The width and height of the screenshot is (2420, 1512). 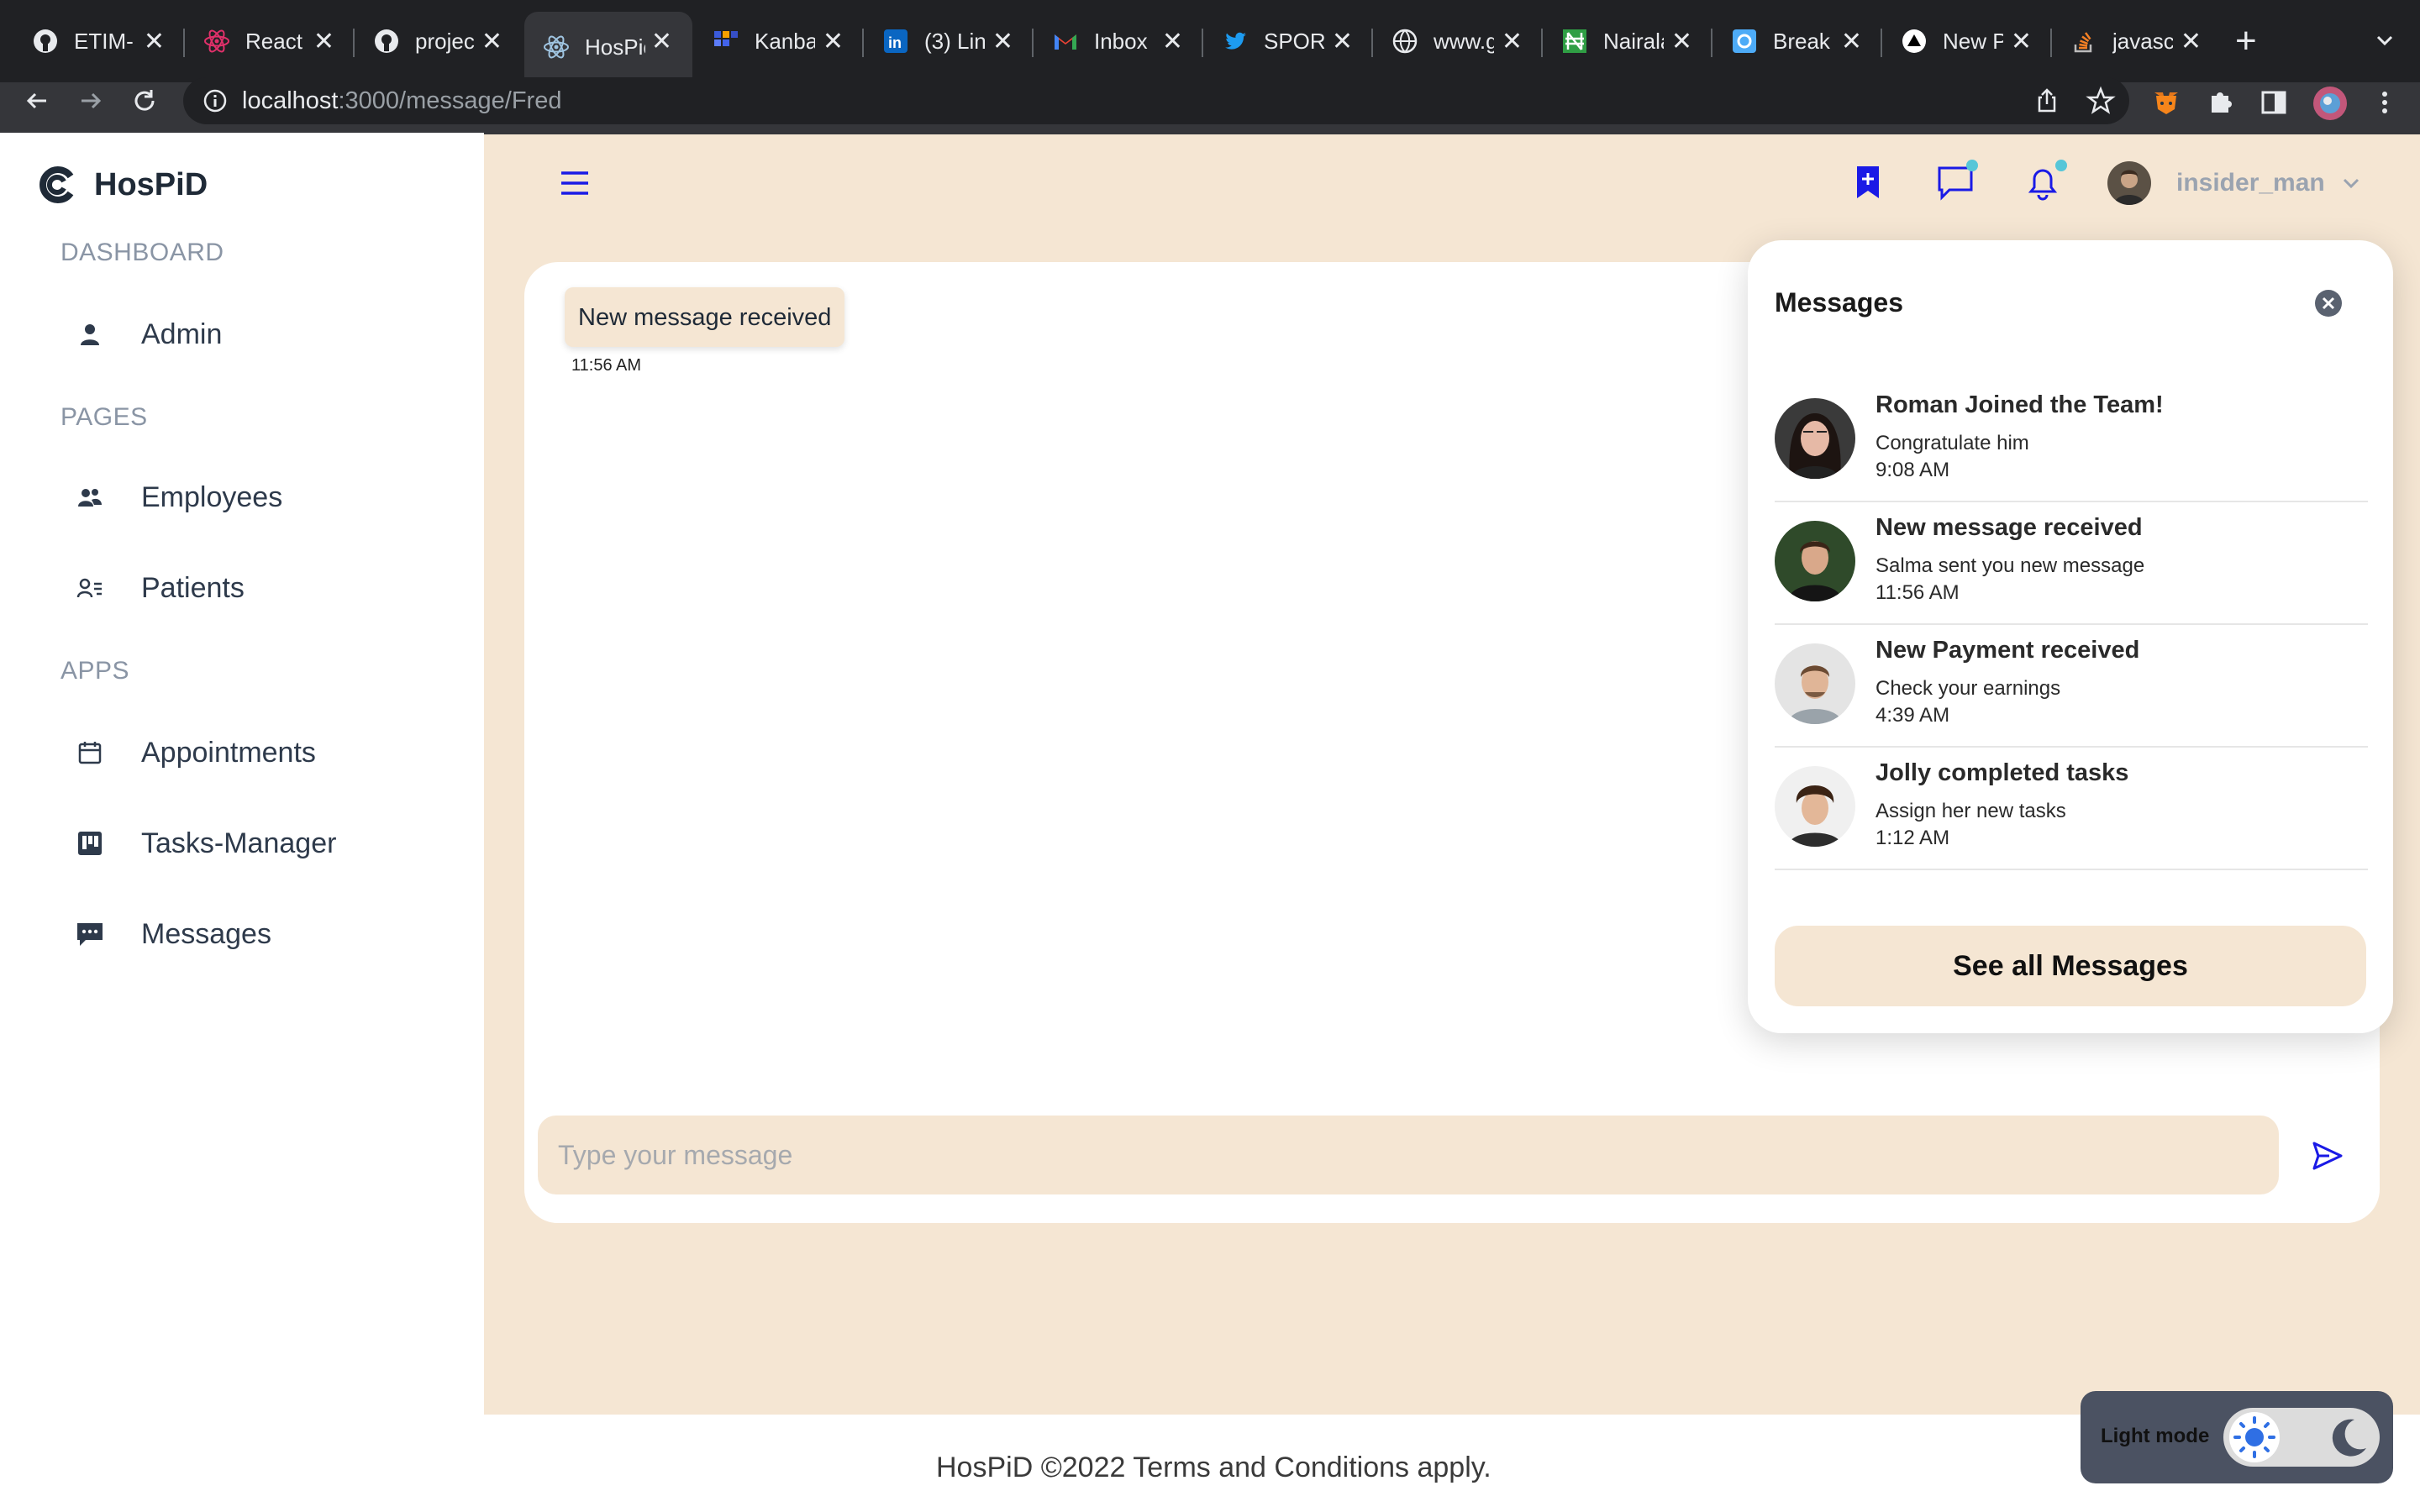 What do you see at coordinates (1971, 811) in the screenshot?
I see `message-subtitle: Assign her new tasks` at bounding box center [1971, 811].